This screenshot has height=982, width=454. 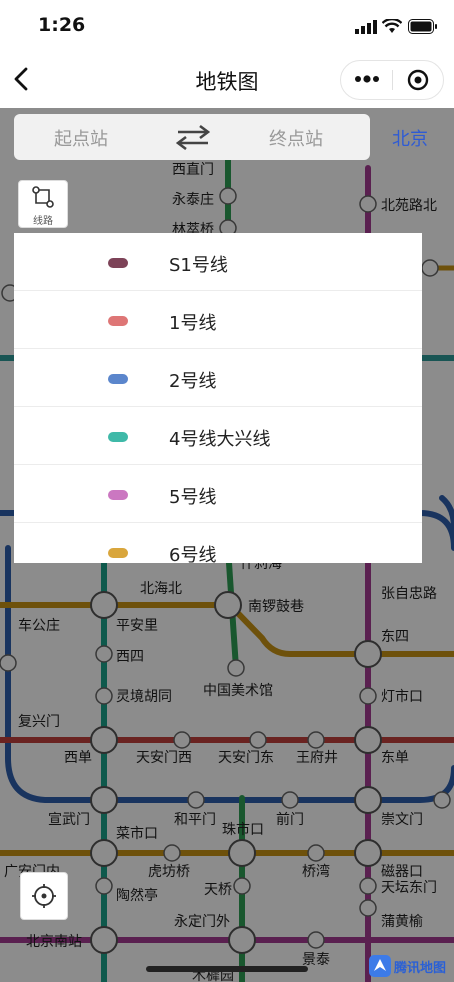 What do you see at coordinates (218, 543) in the screenshot?
I see `line-list-item: 6号线` at bounding box center [218, 543].